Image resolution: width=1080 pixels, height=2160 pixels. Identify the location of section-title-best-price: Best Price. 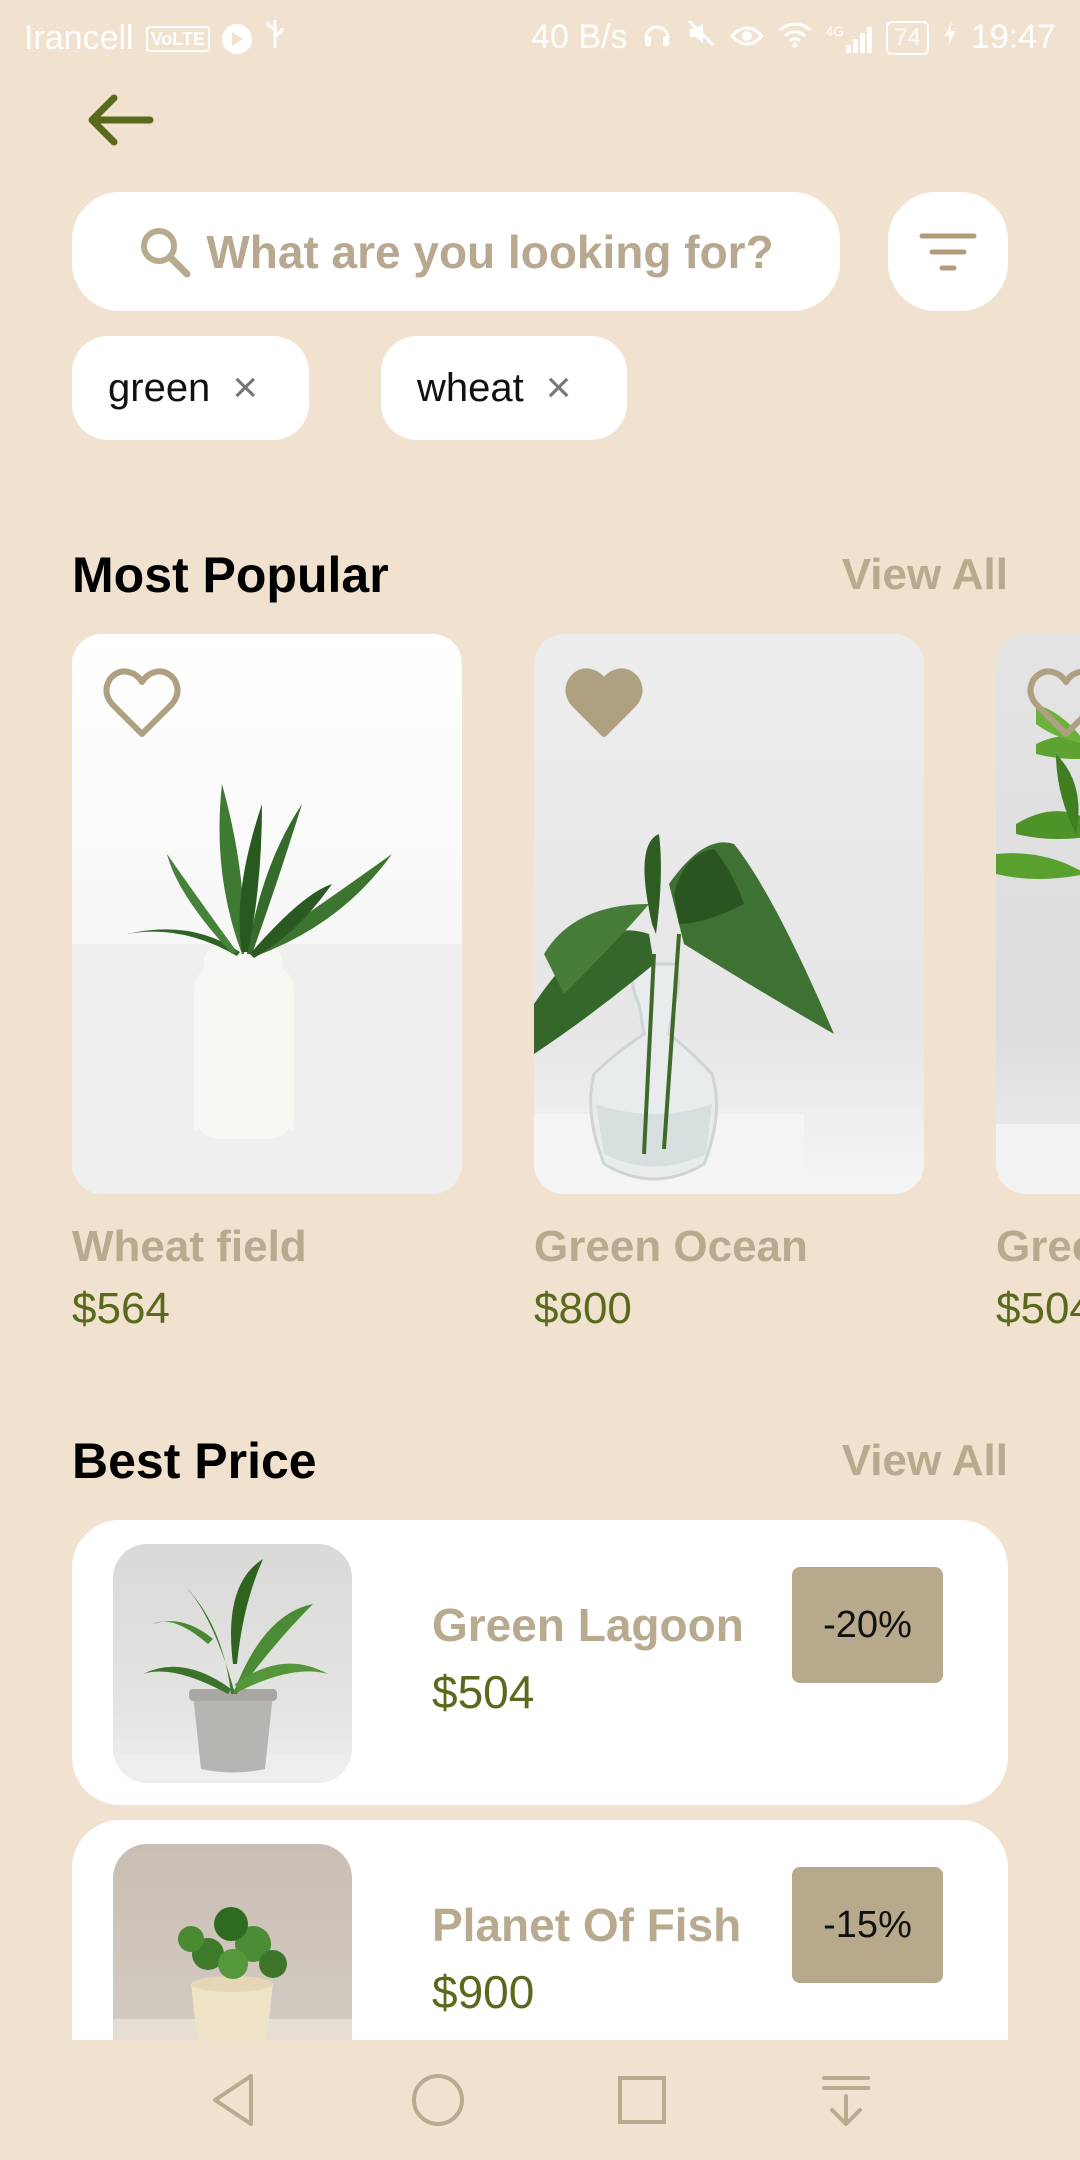
(194, 1461).